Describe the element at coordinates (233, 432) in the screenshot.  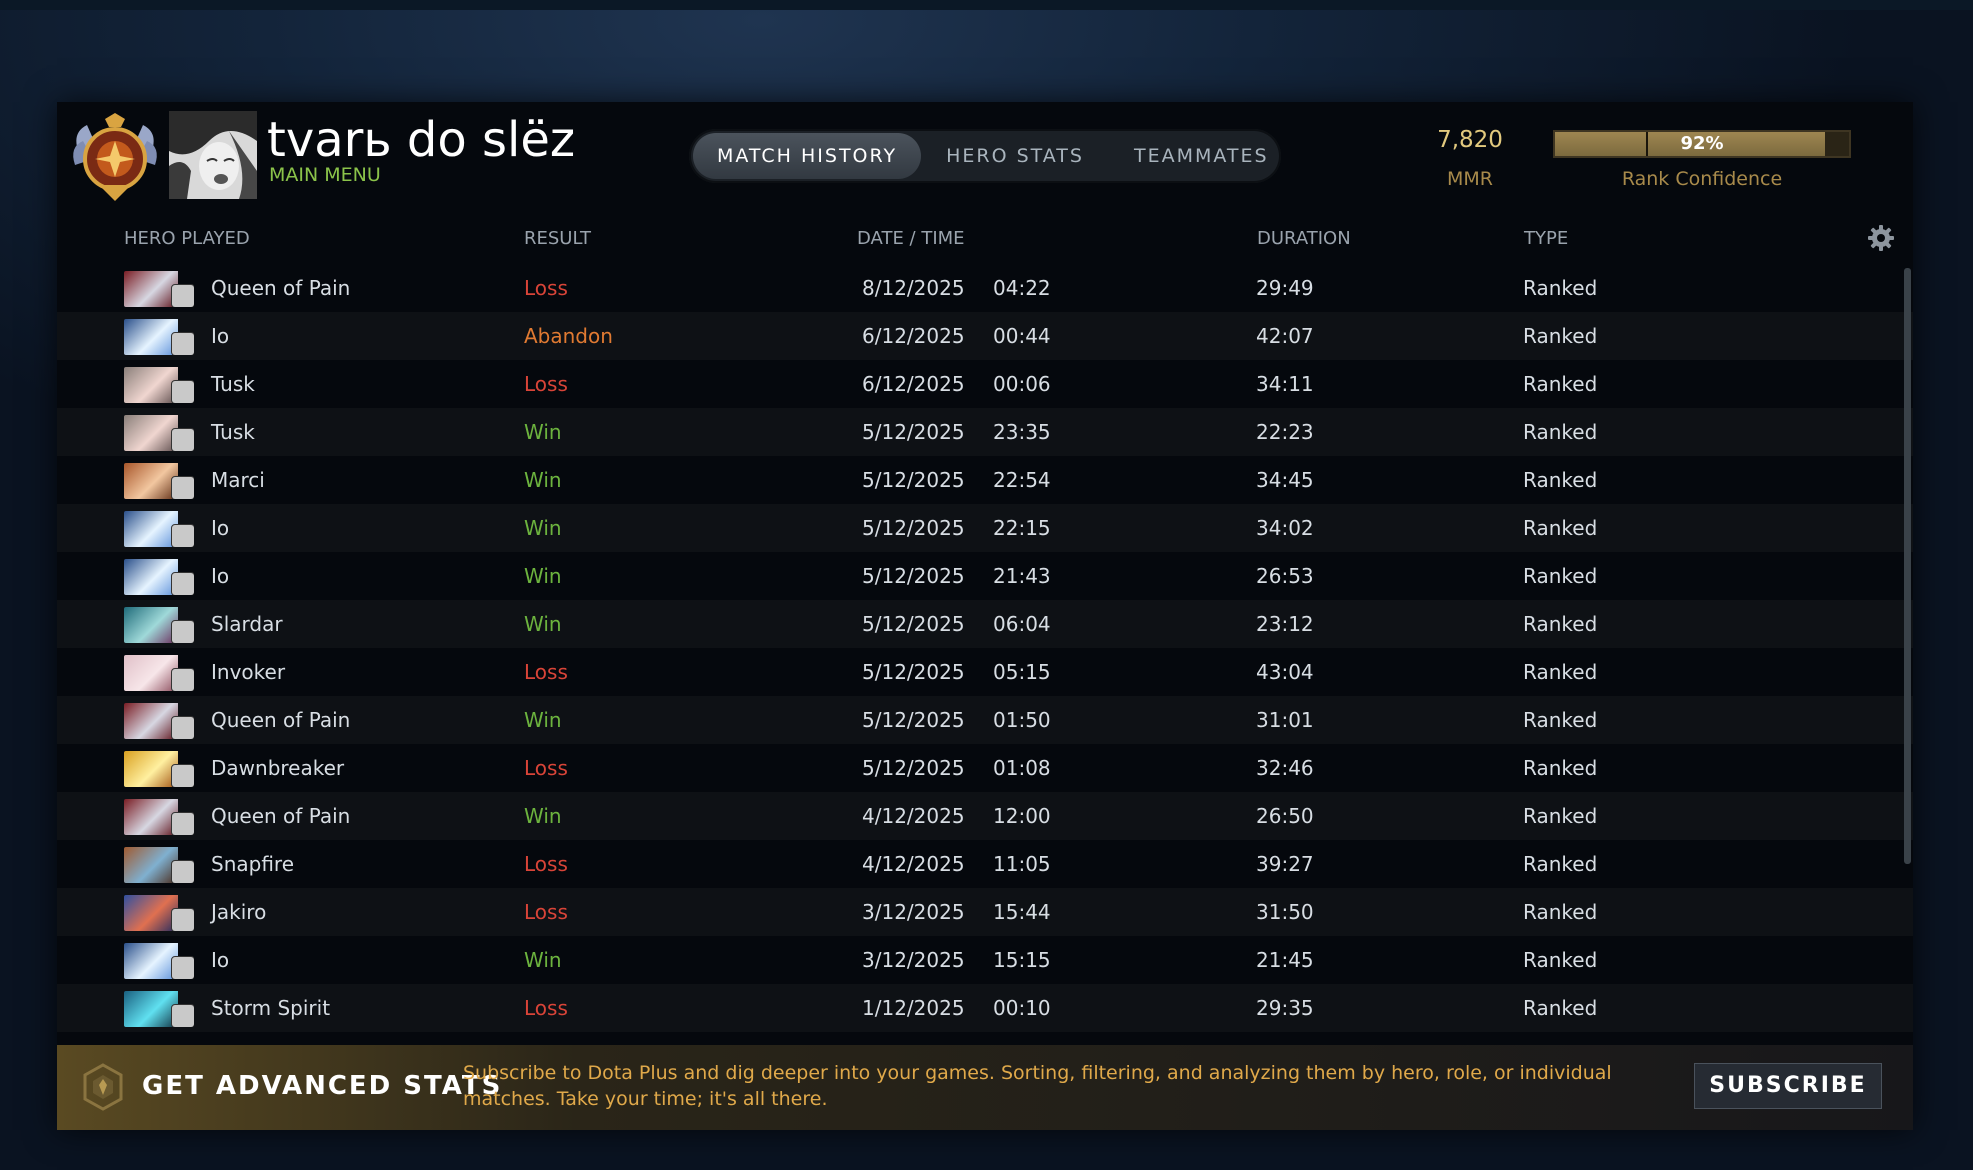
I see `hero-name: Tusk` at that location.